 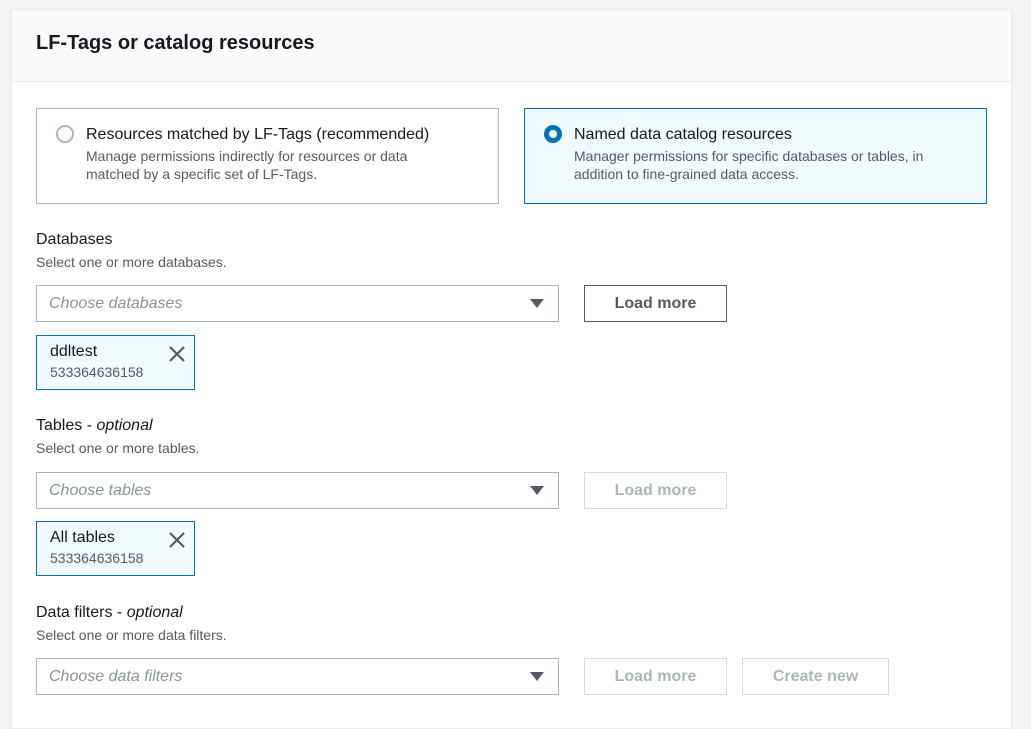 What do you see at coordinates (74, 351) in the screenshot?
I see `token-name: ddltest` at bounding box center [74, 351].